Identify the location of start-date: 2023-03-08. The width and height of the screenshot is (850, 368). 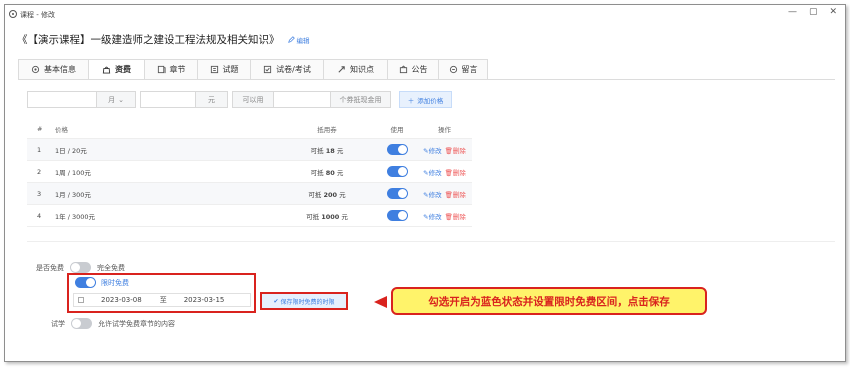
(121, 300).